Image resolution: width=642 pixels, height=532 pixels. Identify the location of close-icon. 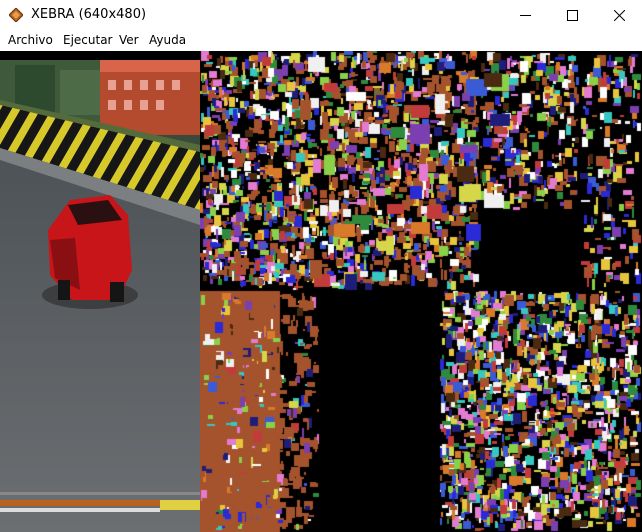
(619, 15).